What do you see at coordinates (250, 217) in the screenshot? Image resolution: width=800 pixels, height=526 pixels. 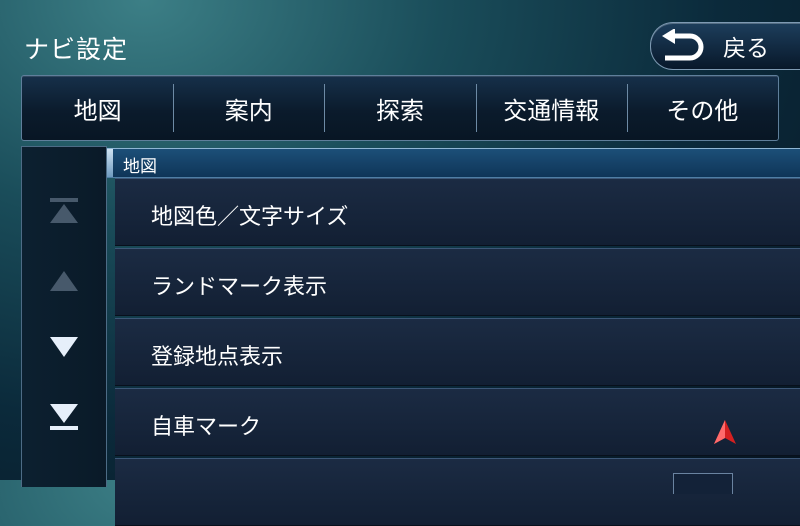 I see `list-item-label: 地図色／文字サイズ` at bounding box center [250, 217].